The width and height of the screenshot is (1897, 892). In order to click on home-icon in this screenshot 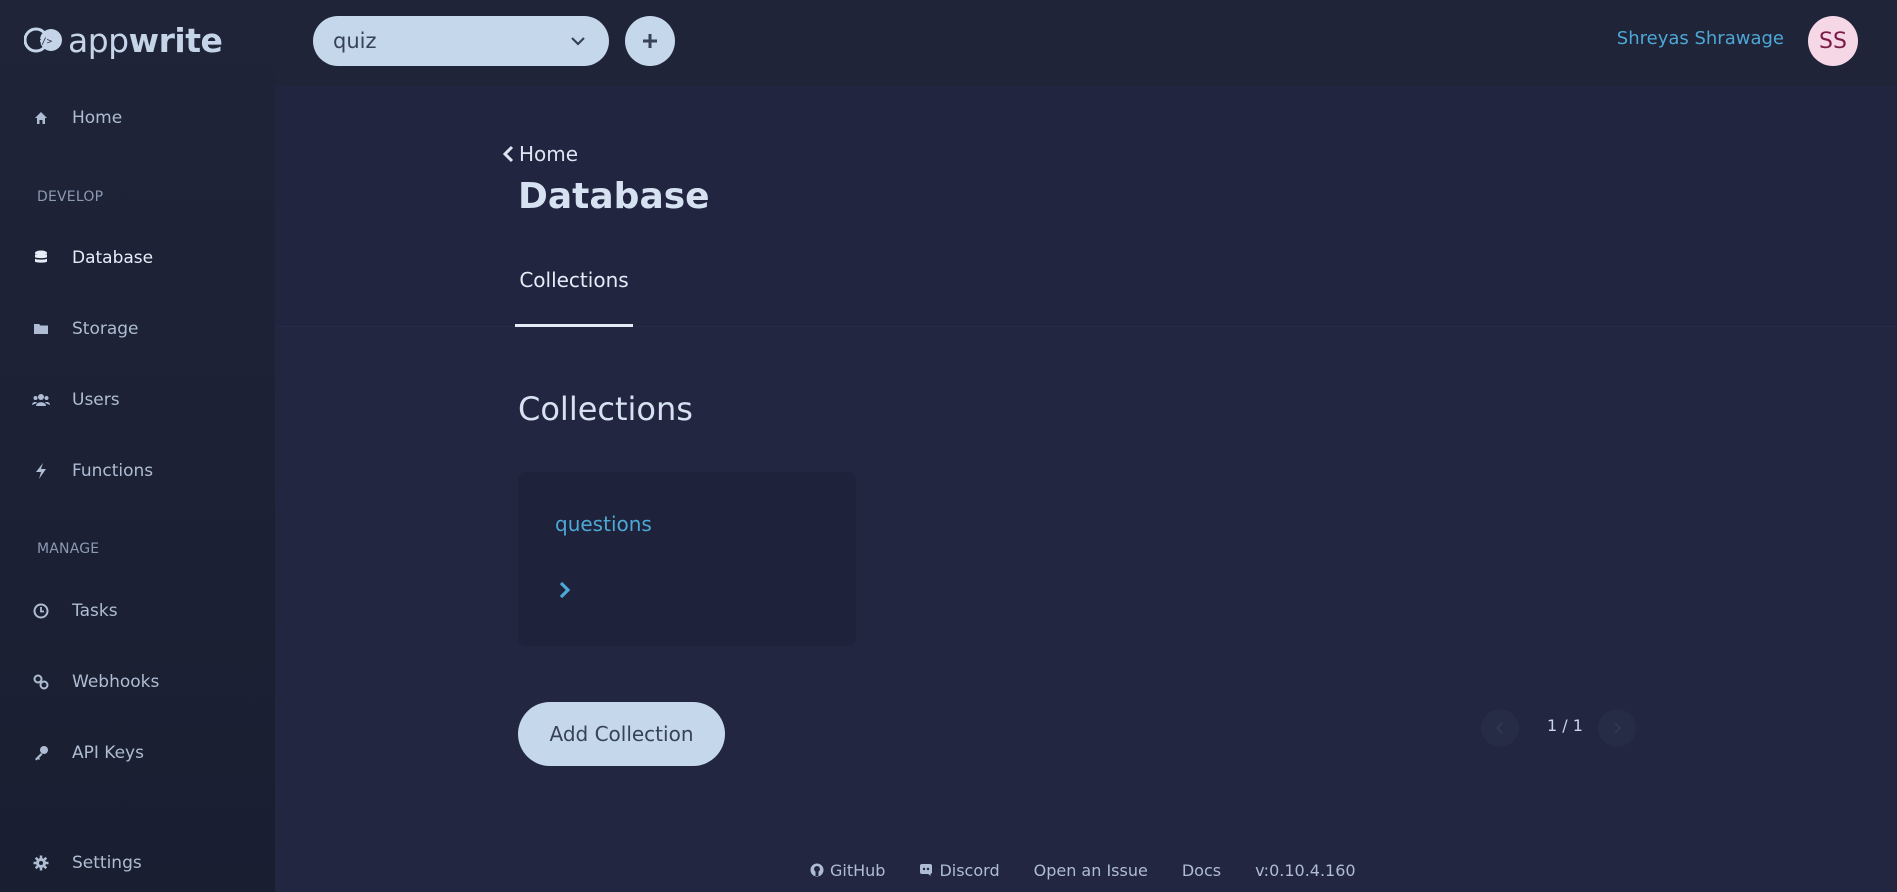, I will do `click(41, 118)`.